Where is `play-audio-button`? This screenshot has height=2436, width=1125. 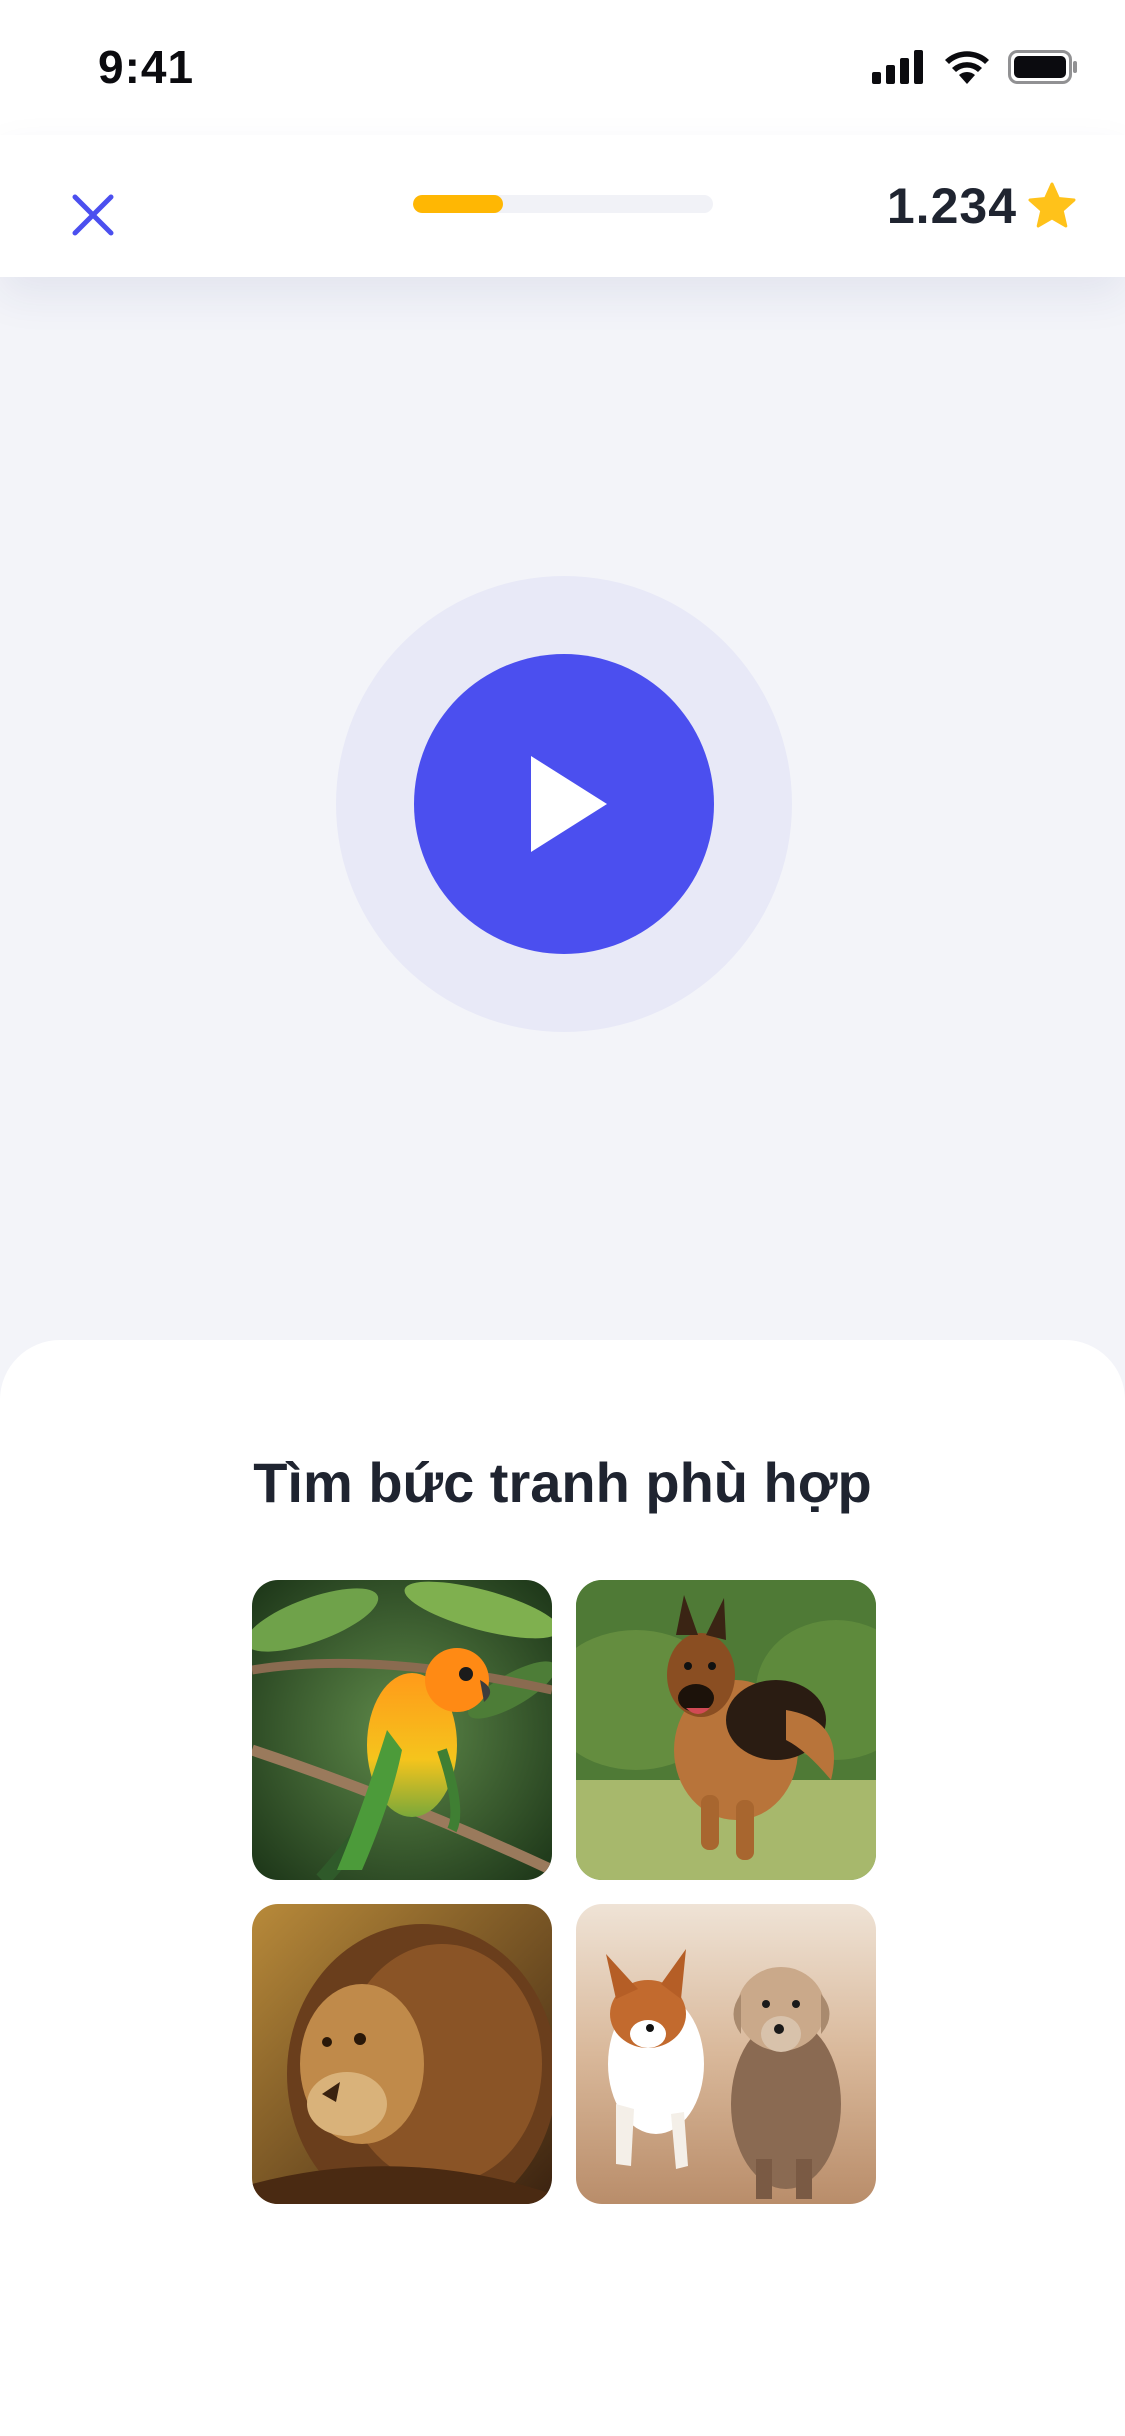 play-audio-button is located at coordinates (564, 804).